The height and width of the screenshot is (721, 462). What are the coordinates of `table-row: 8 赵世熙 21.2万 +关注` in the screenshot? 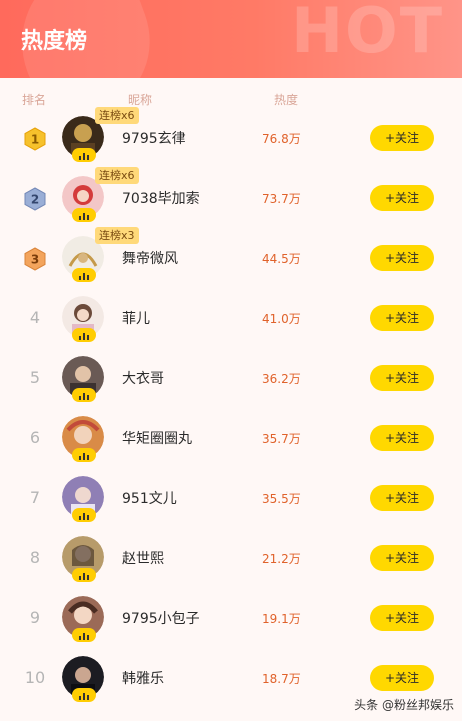 It's located at (231, 558).